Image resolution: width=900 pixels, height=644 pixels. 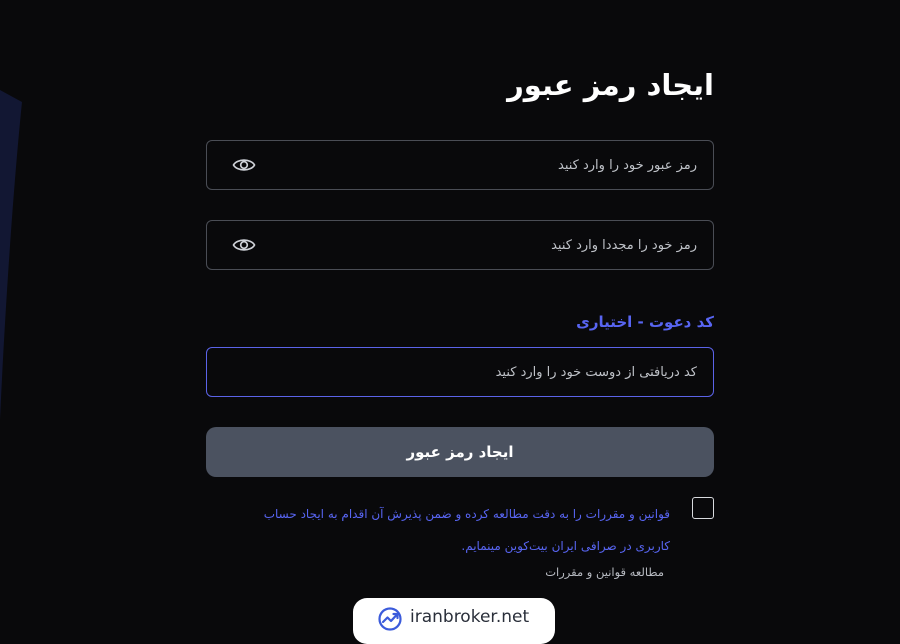 I want to click on password-input, so click(x=487, y=165).